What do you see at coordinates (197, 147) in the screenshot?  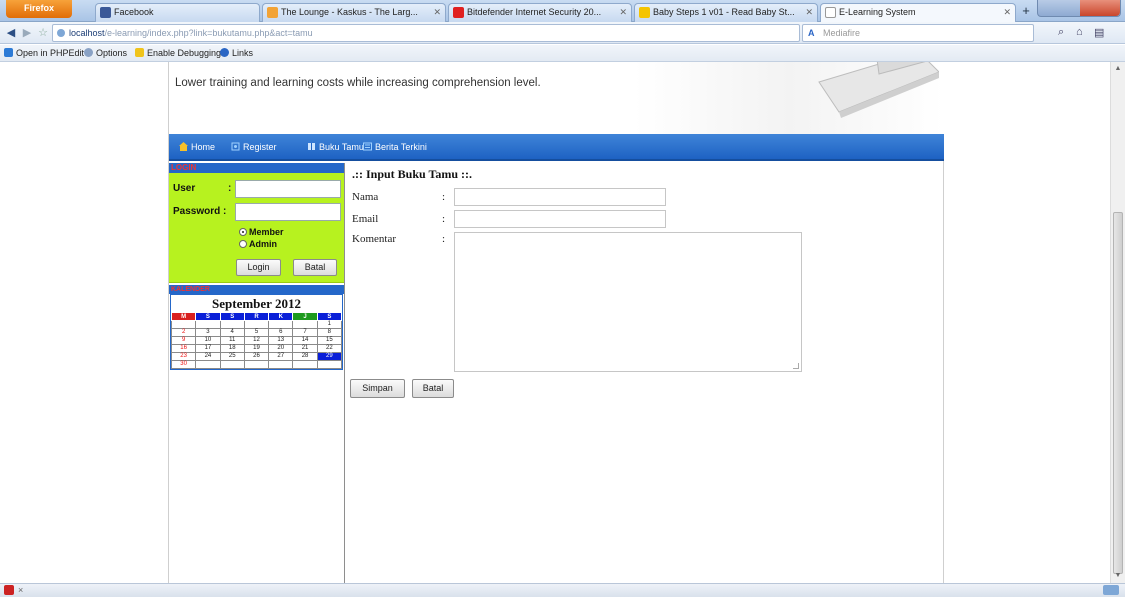 I see `menu-home: Home` at bounding box center [197, 147].